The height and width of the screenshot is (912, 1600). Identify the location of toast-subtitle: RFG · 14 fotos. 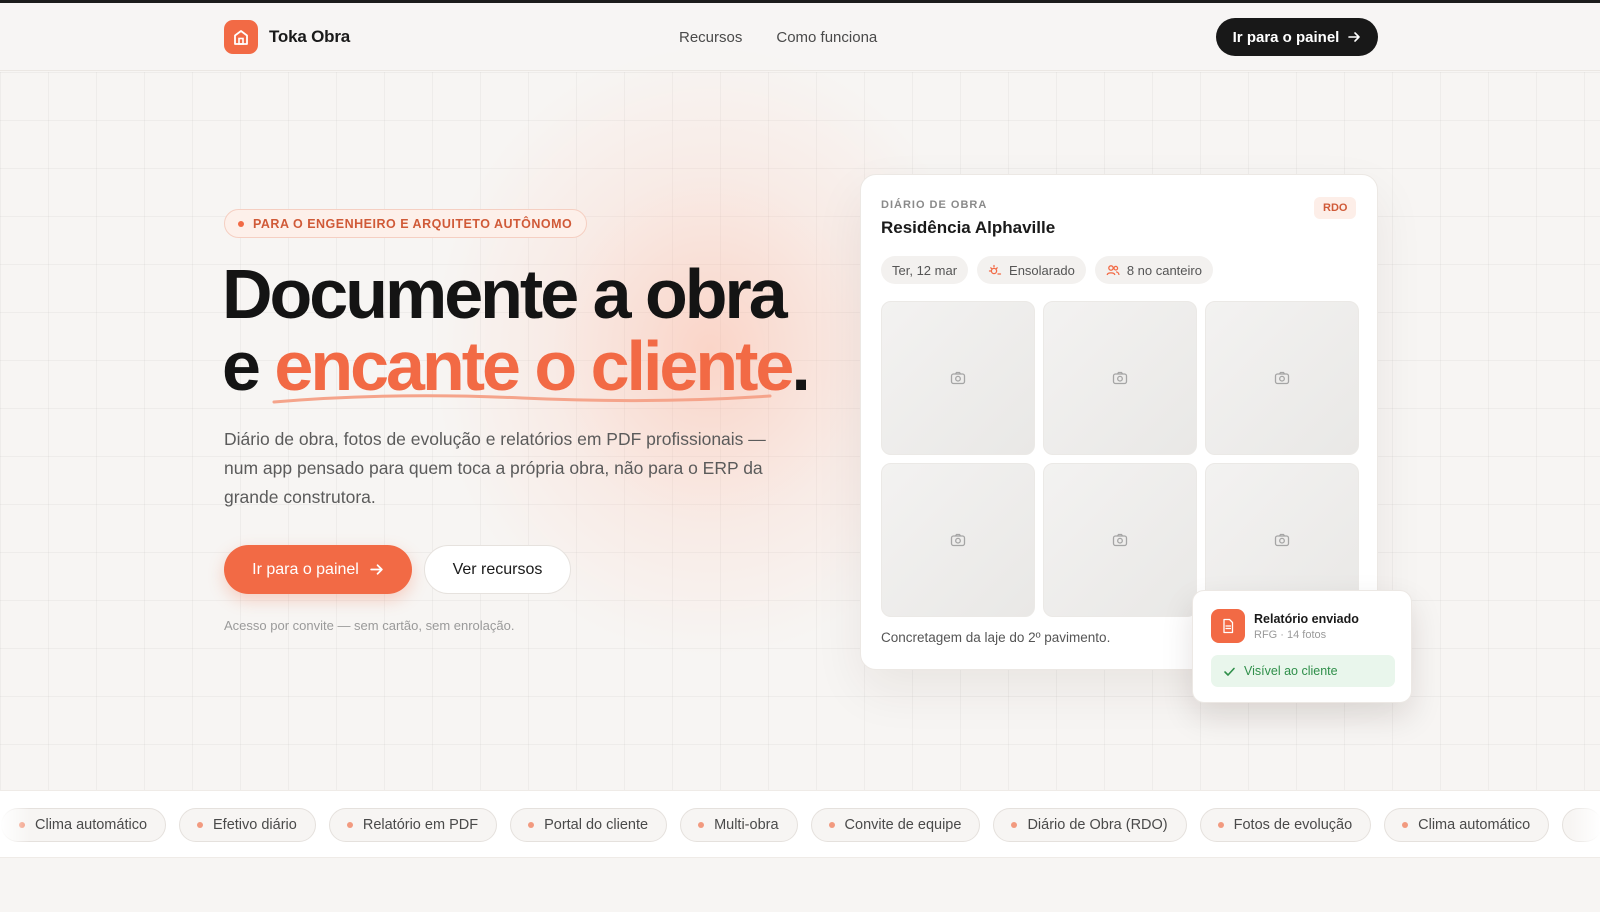
(1290, 635).